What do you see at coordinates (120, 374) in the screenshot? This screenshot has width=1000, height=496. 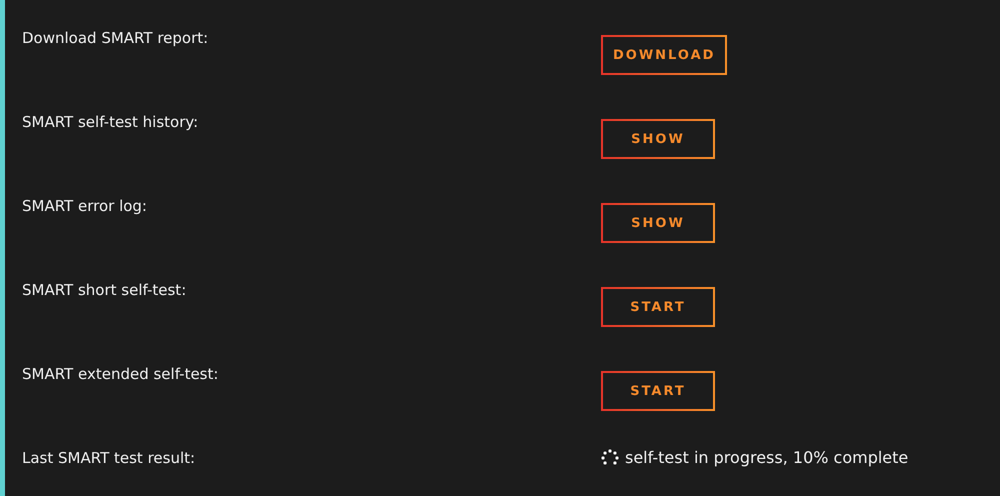 I see `row-label: SMART extended self-test:` at bounding box center [120, 374].